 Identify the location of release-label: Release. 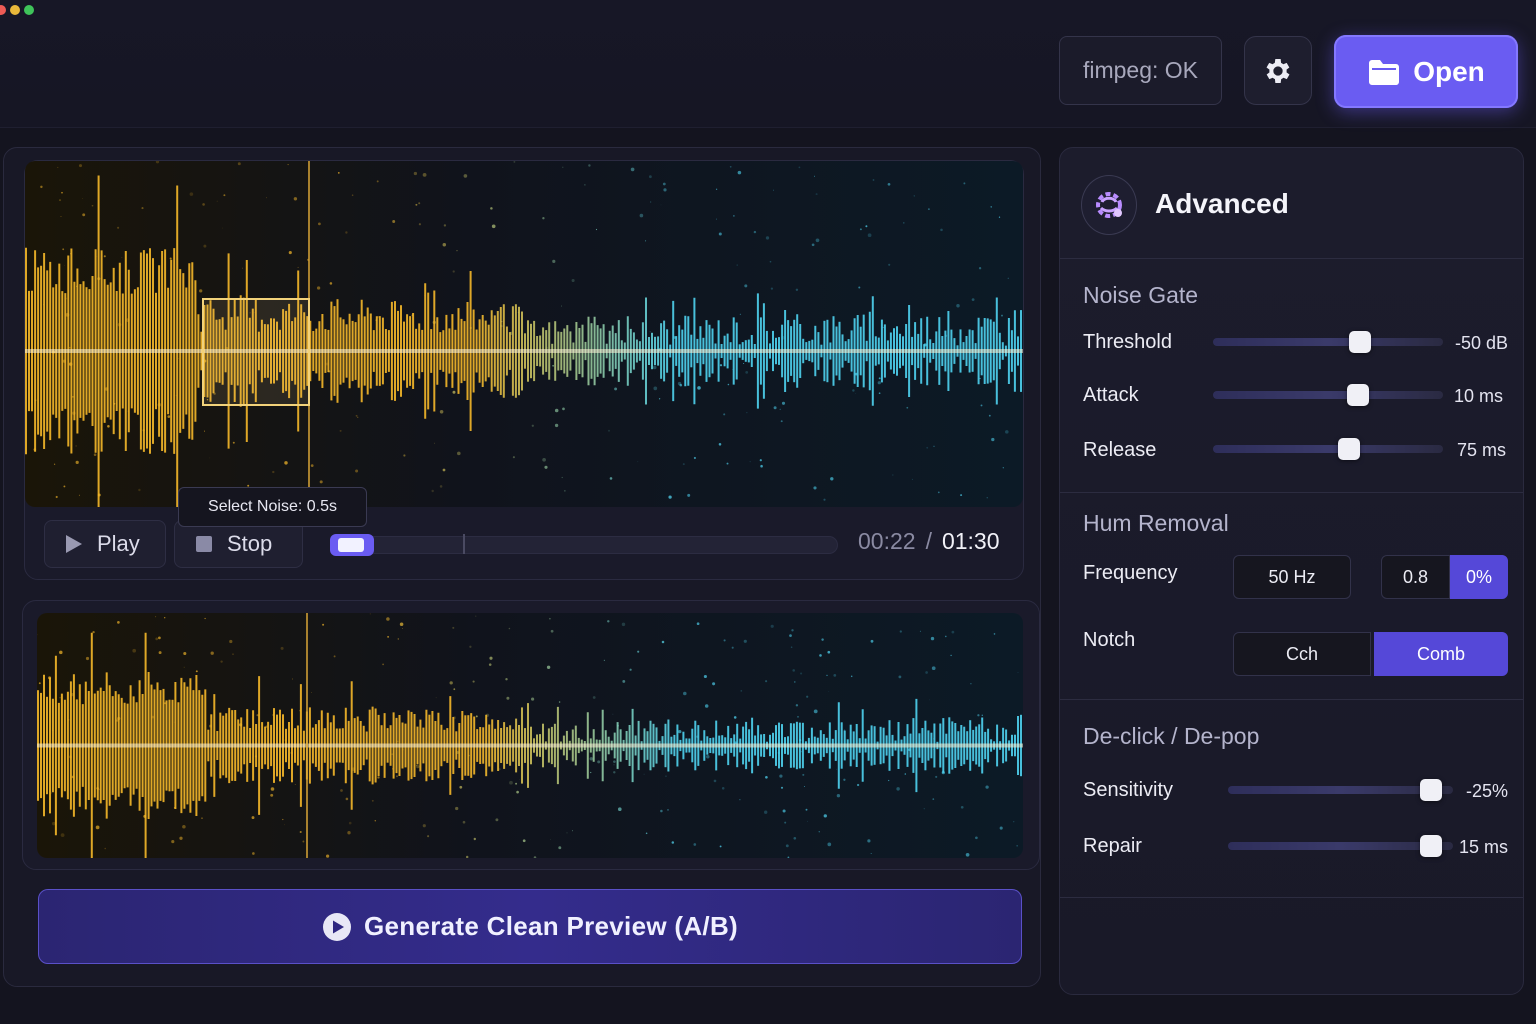
(1120, 450).